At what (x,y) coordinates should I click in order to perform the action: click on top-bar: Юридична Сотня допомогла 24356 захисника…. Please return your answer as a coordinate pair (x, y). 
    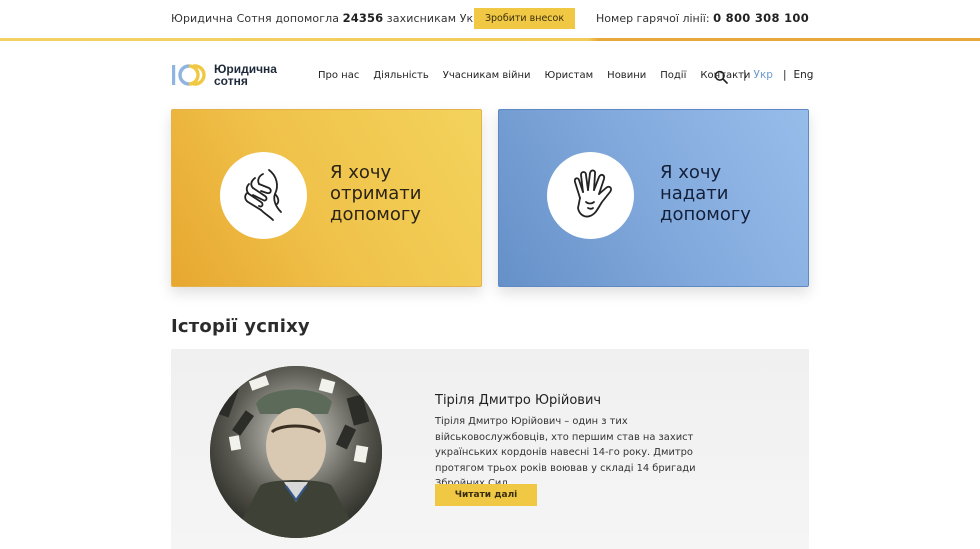
    Looking at the image, I should click on (490, 19).